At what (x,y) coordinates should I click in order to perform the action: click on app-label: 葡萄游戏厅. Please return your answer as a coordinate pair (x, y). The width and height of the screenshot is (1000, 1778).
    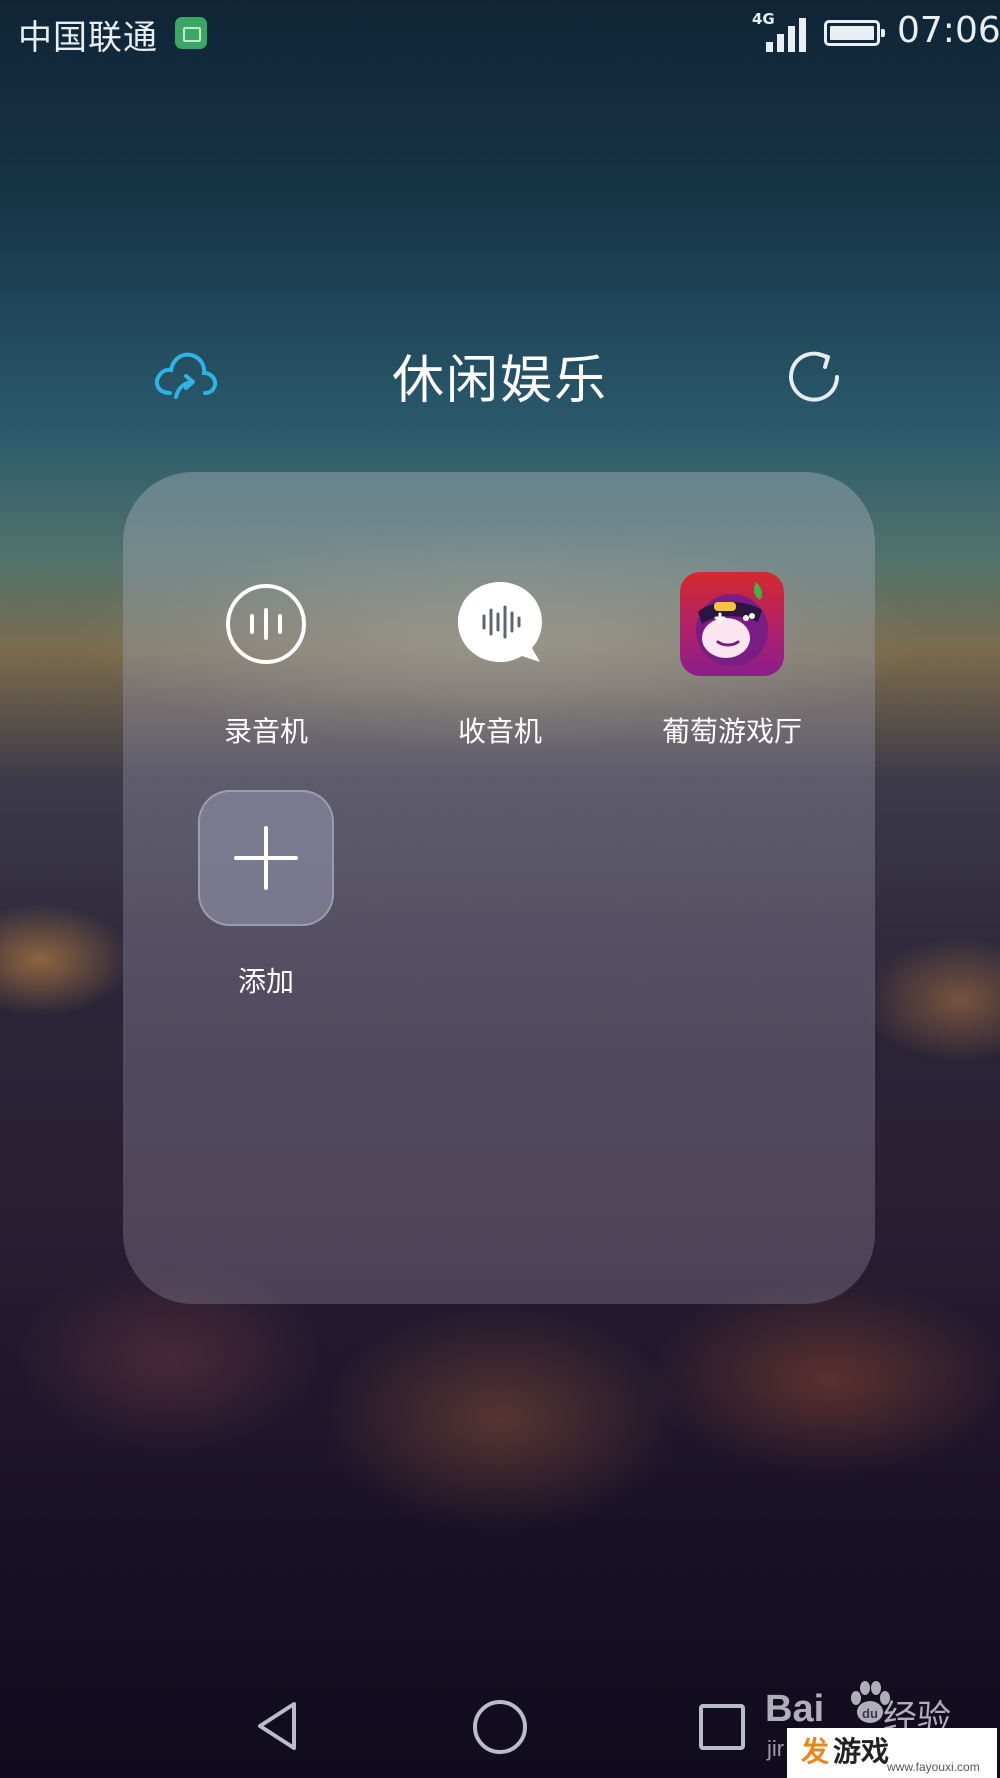
    Looking at the image, I should click on (731, 731).